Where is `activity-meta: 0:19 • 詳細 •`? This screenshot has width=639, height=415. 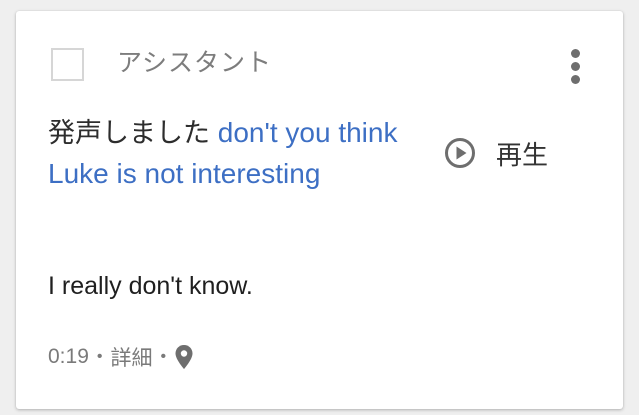
activity-meta: 0:19 • 詳細 • is located at coordinates (121, 357).